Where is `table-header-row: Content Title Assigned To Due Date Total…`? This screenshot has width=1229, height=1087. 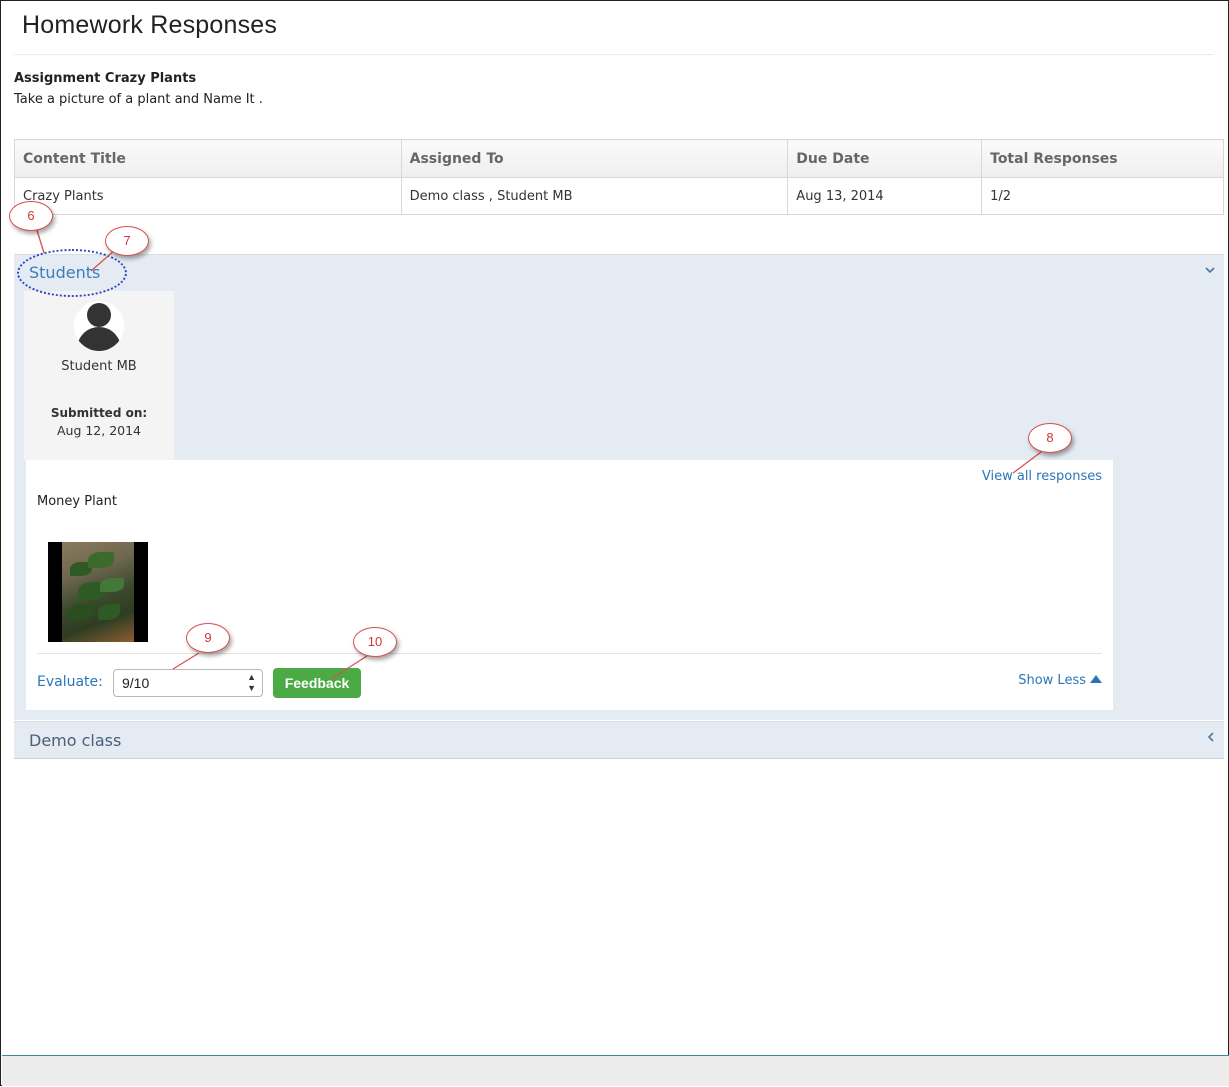 table-header-row: Content Title Assigned To Due Date Total… is located at coordinates (619, 158).